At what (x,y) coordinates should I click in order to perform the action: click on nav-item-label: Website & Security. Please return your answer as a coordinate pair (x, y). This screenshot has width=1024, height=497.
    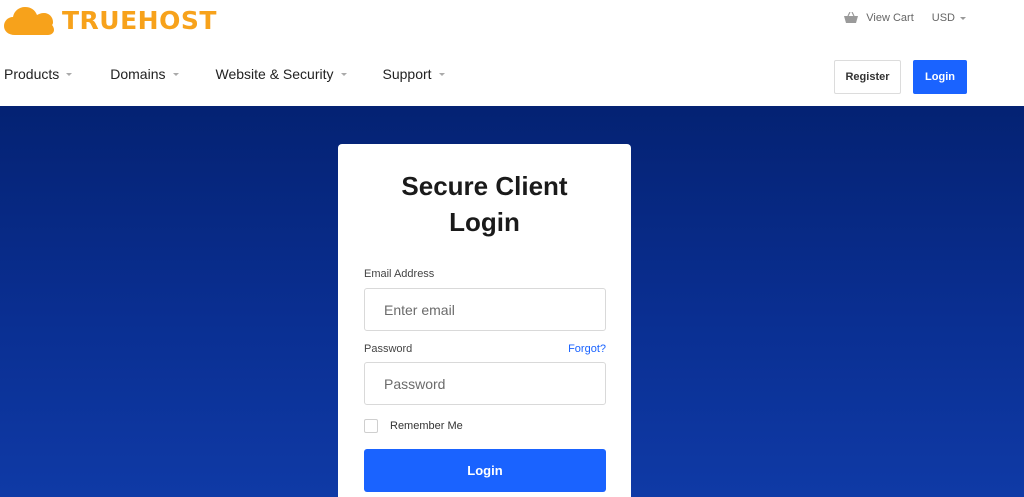
    Looking at the image, I should click on (274, 74).